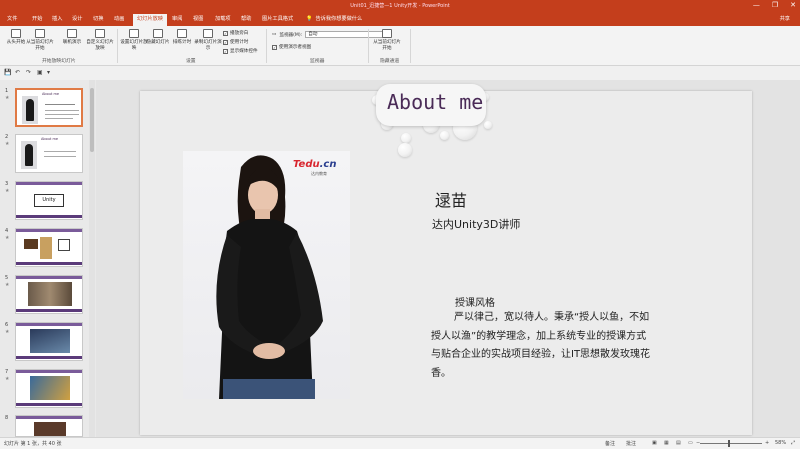 The height and width of the screenshot is (449, 800). Describe the element at coordinates (235, 33) in the screenshot. I see `play-narrations-checkbox: ✓ 播放旁白` at that location.